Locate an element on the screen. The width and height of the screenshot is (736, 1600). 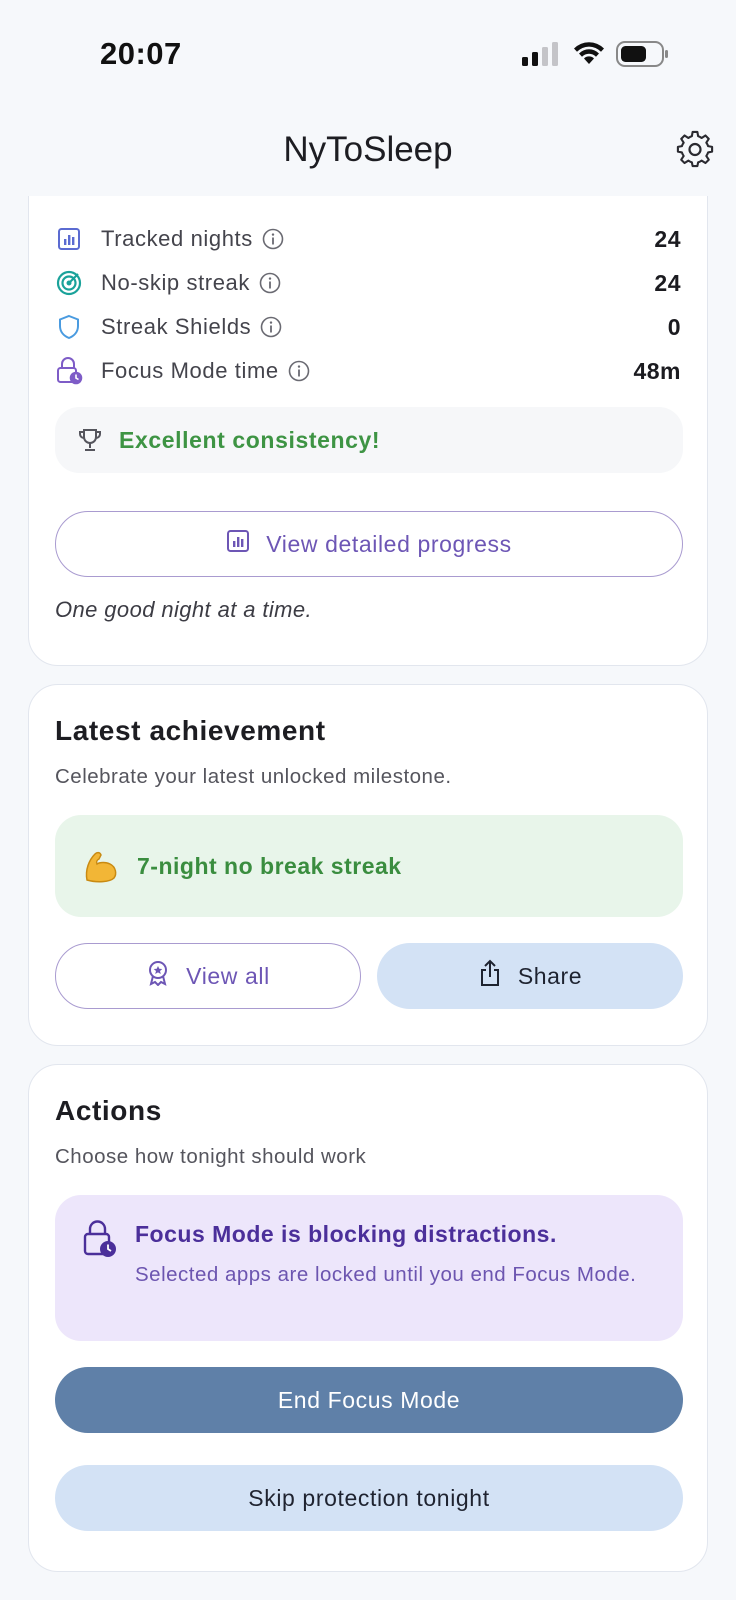
end-focus-mode-button: End Focus Mode is located at coordinates (369, 1400).